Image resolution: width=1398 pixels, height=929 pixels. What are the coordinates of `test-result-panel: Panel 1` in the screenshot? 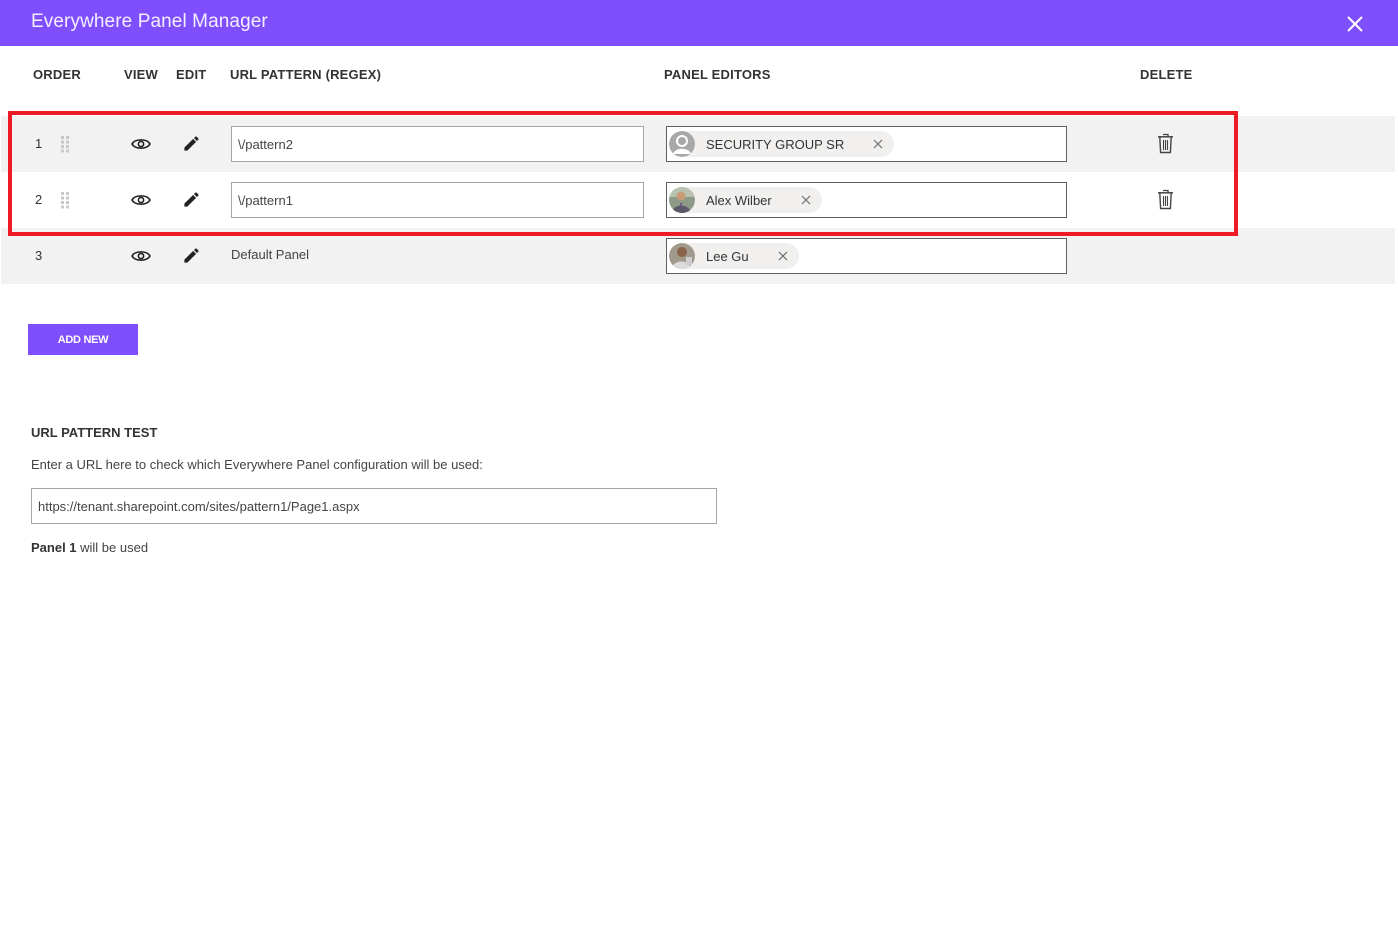 It's located at (54, 547).